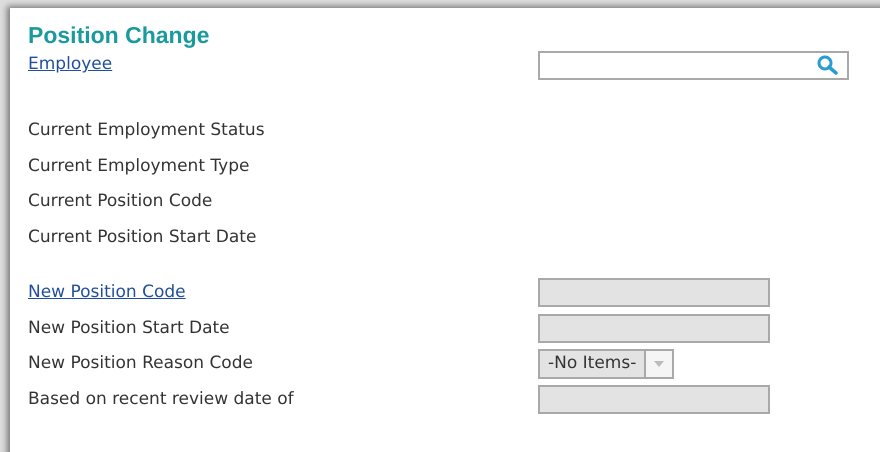  What do you see at coordinates (129, 328) in the screenshot?
I see `field-label: New Position Start Date` at bounding box center [129, 328].